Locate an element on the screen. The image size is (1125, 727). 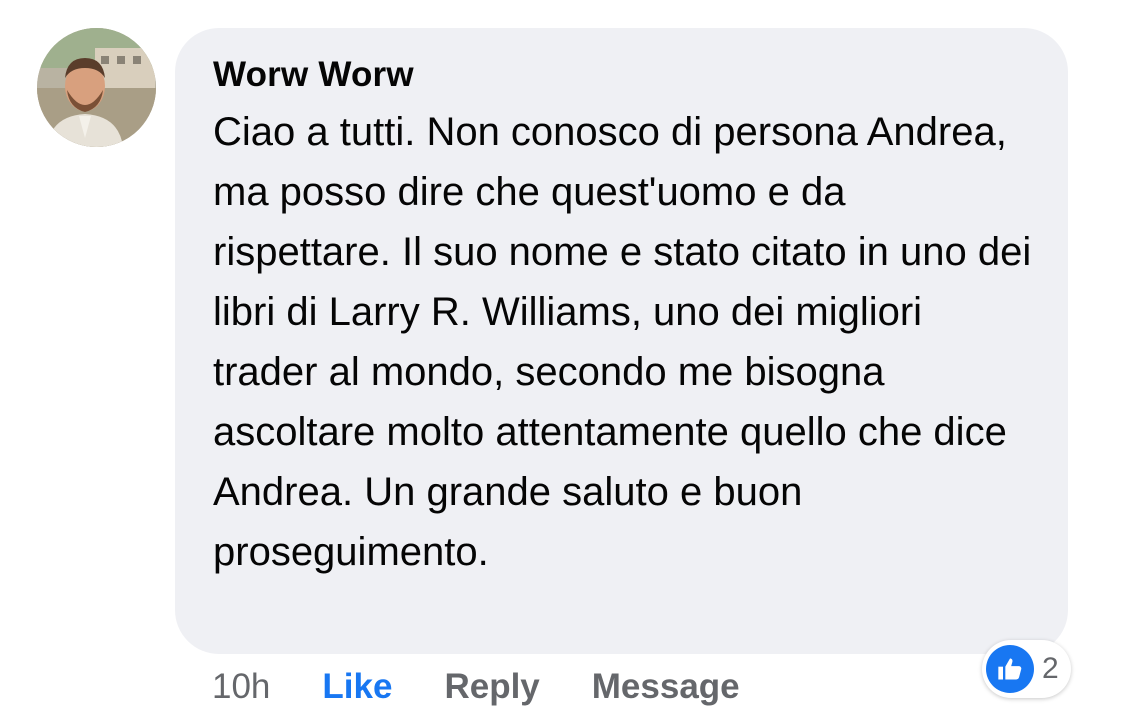
thumbs-up-icon is located at coordinates (1010, 669).